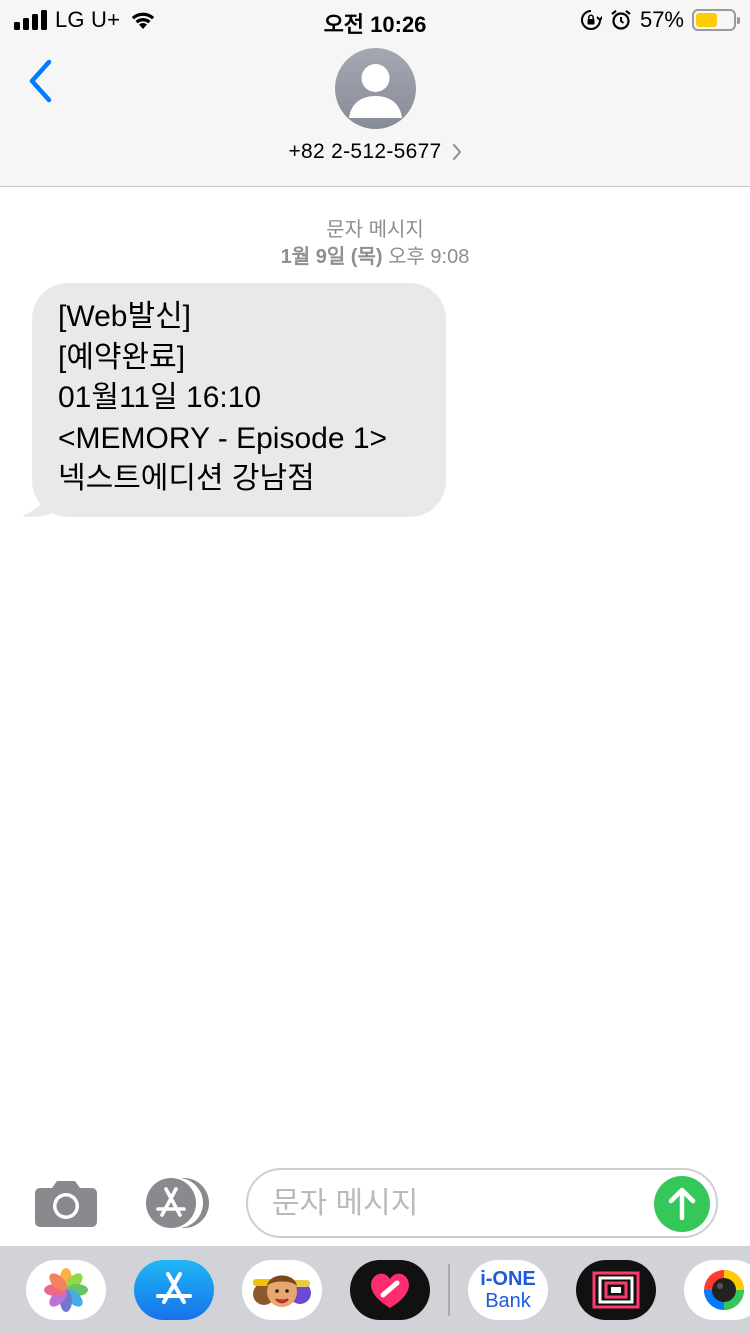  Describe the element at coordinates (125, 316) in the screenshot. I see `message-line: [Web발신]` at that location.